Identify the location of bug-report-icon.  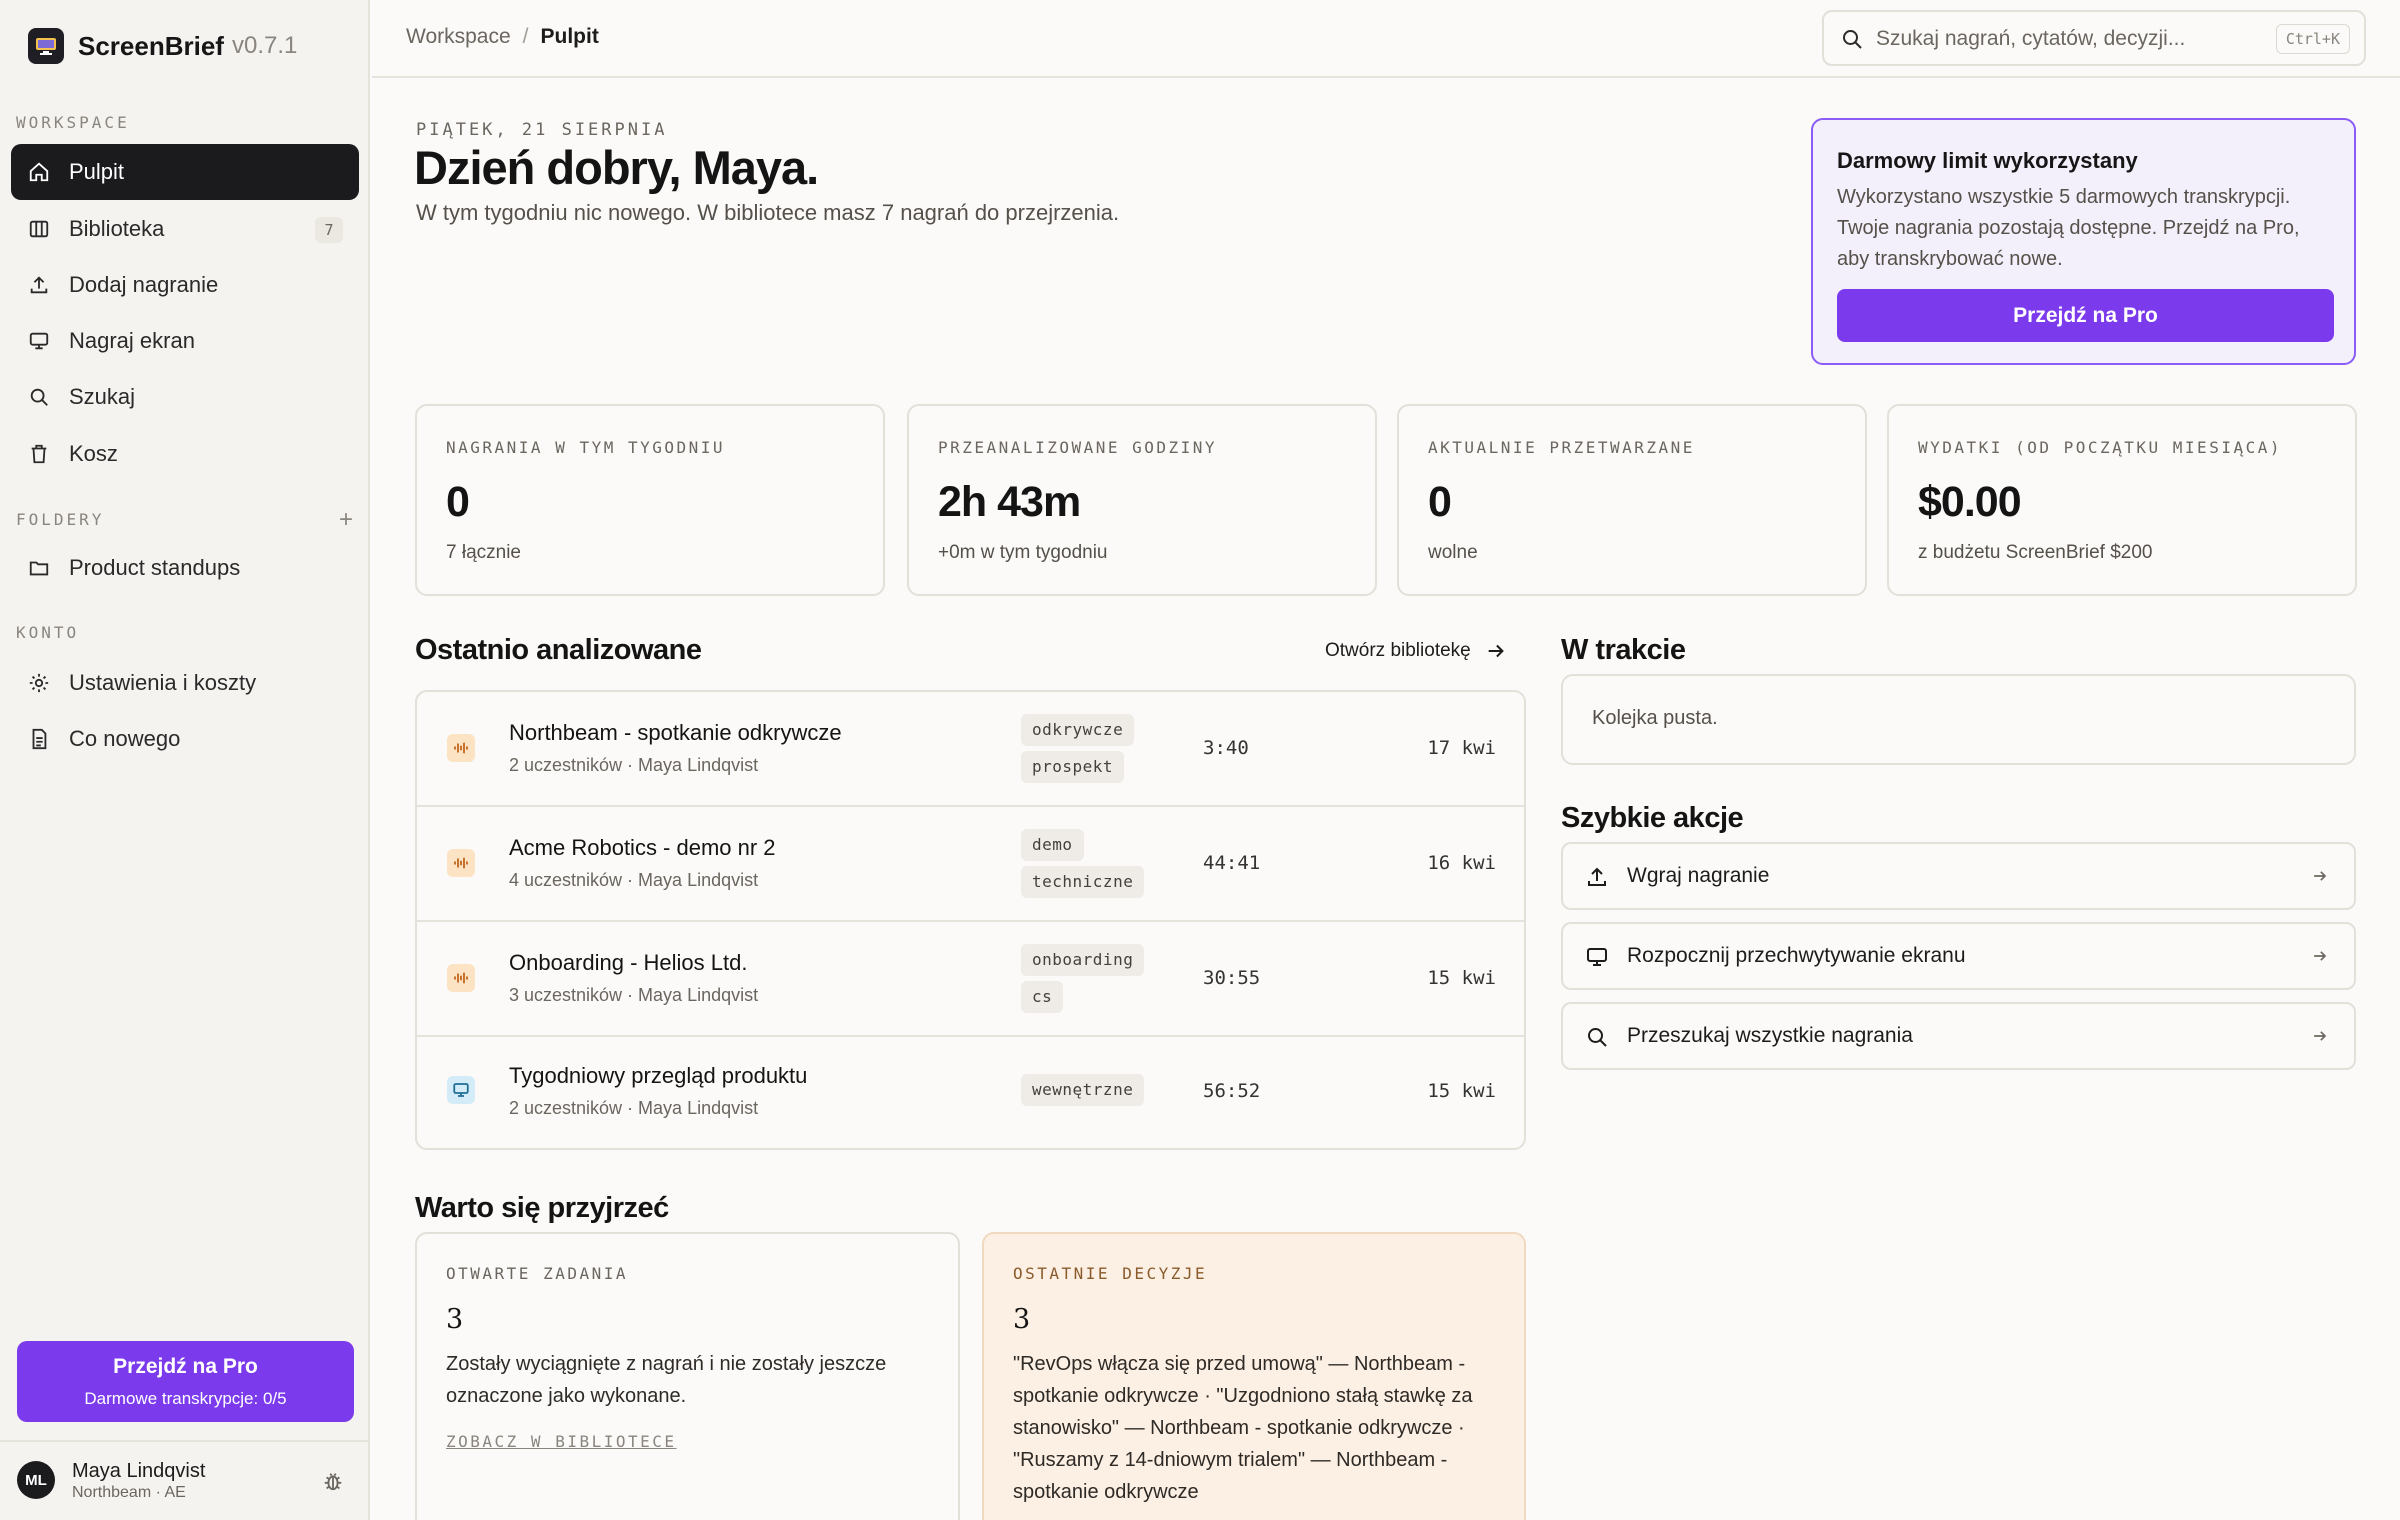
(334, 1482).